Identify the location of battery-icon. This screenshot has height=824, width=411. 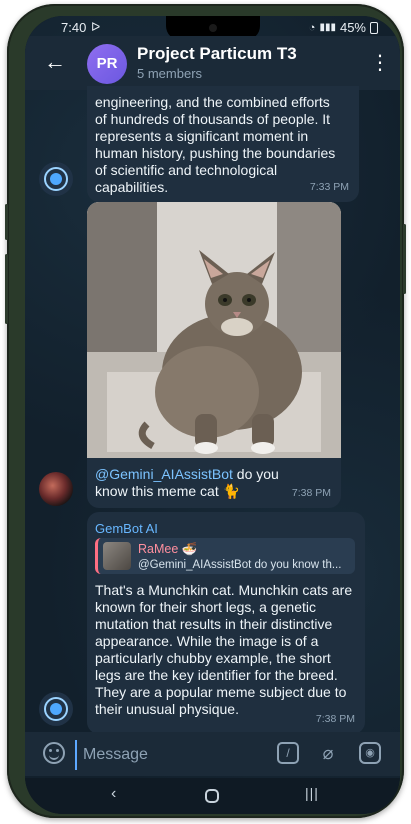
(374, 27).